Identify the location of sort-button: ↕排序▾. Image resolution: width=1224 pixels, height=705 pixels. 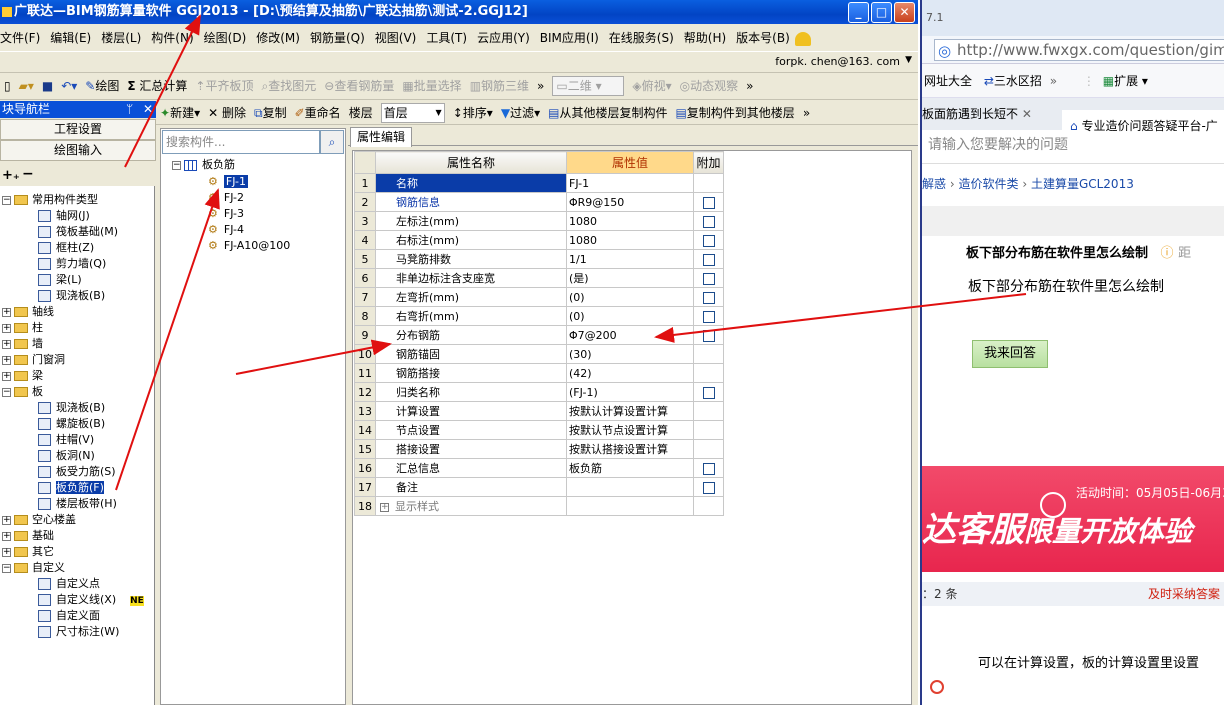
(473, 112).